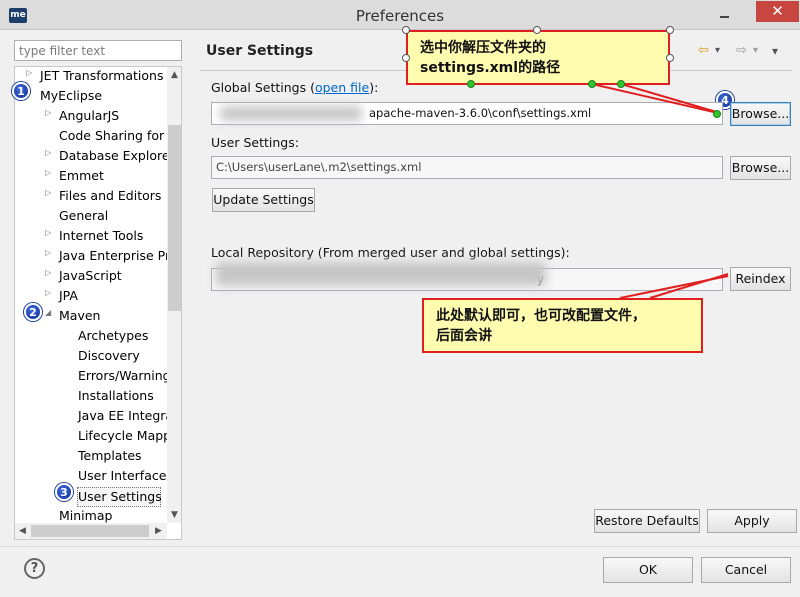  Describe the element at coordinates (174, 515) in the screenshot. I see `scroll-down-icon: ▼` at that location.